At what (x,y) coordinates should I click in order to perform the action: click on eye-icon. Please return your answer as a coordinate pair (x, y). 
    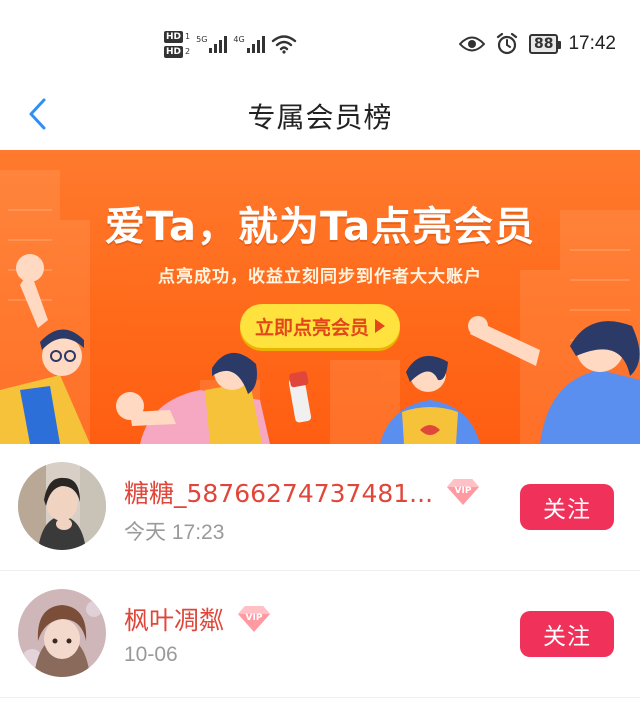
    Looking at the image, I should click on (471, 44).